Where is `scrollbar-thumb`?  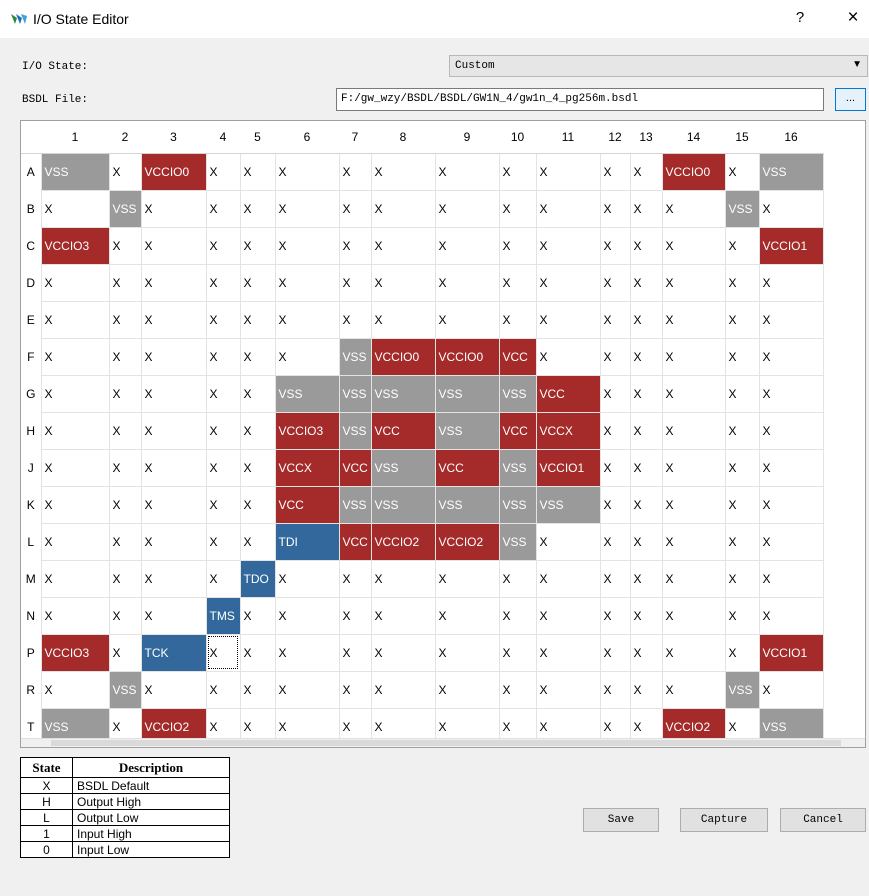 scrollbar-thumb is located at coordinates (446, 743).